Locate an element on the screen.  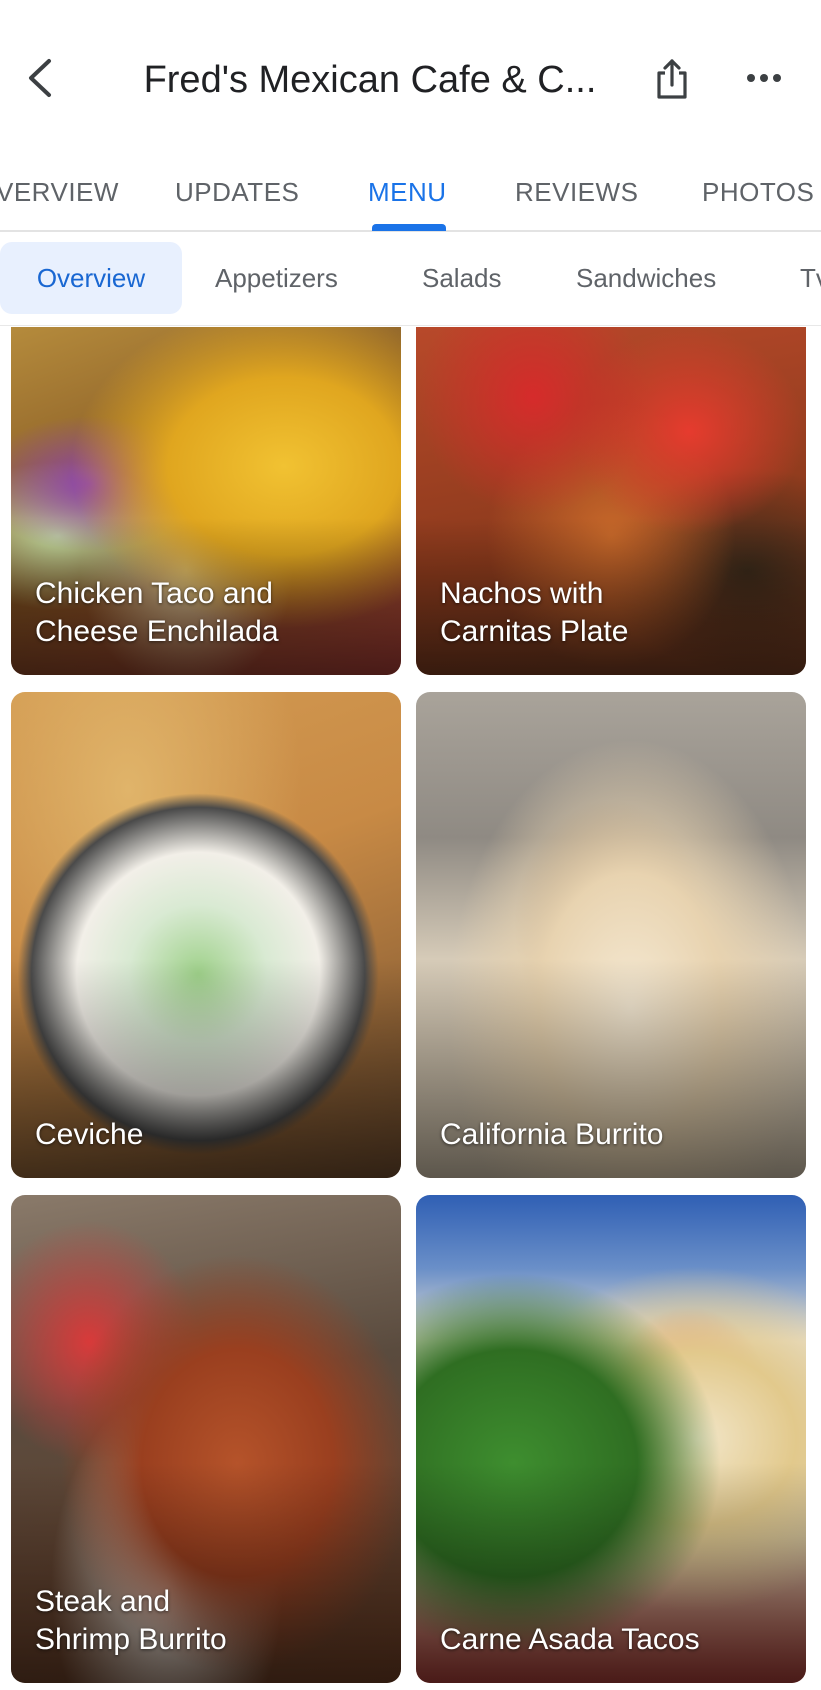
menu-item-card: Ceviche is located at coordinates (206, 935).